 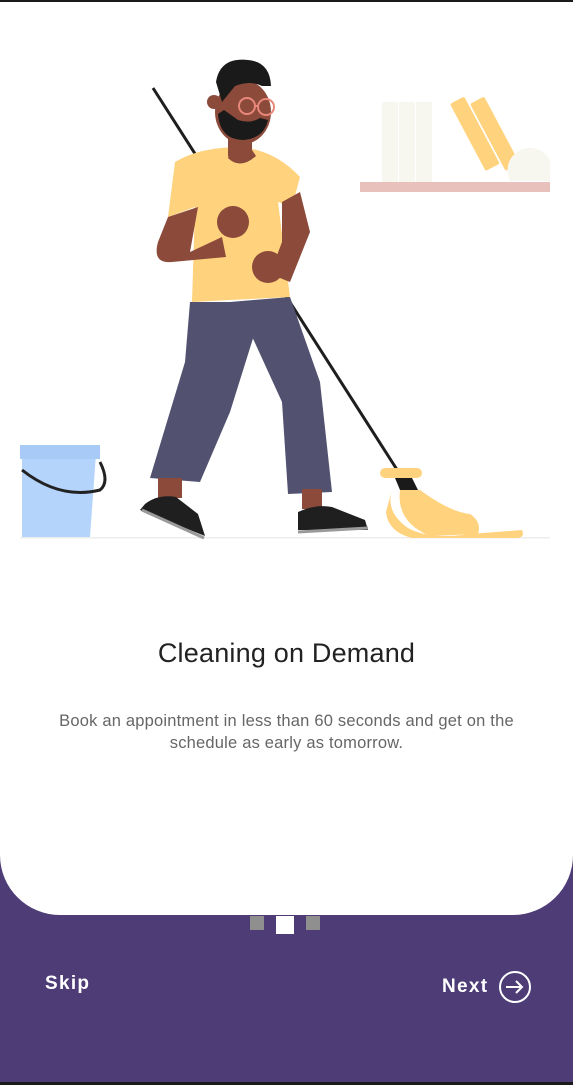 What do you see at coordinates (465, 986) in the screenshot?
I see `next-button-label: Next` at bounding box center [465, 986].